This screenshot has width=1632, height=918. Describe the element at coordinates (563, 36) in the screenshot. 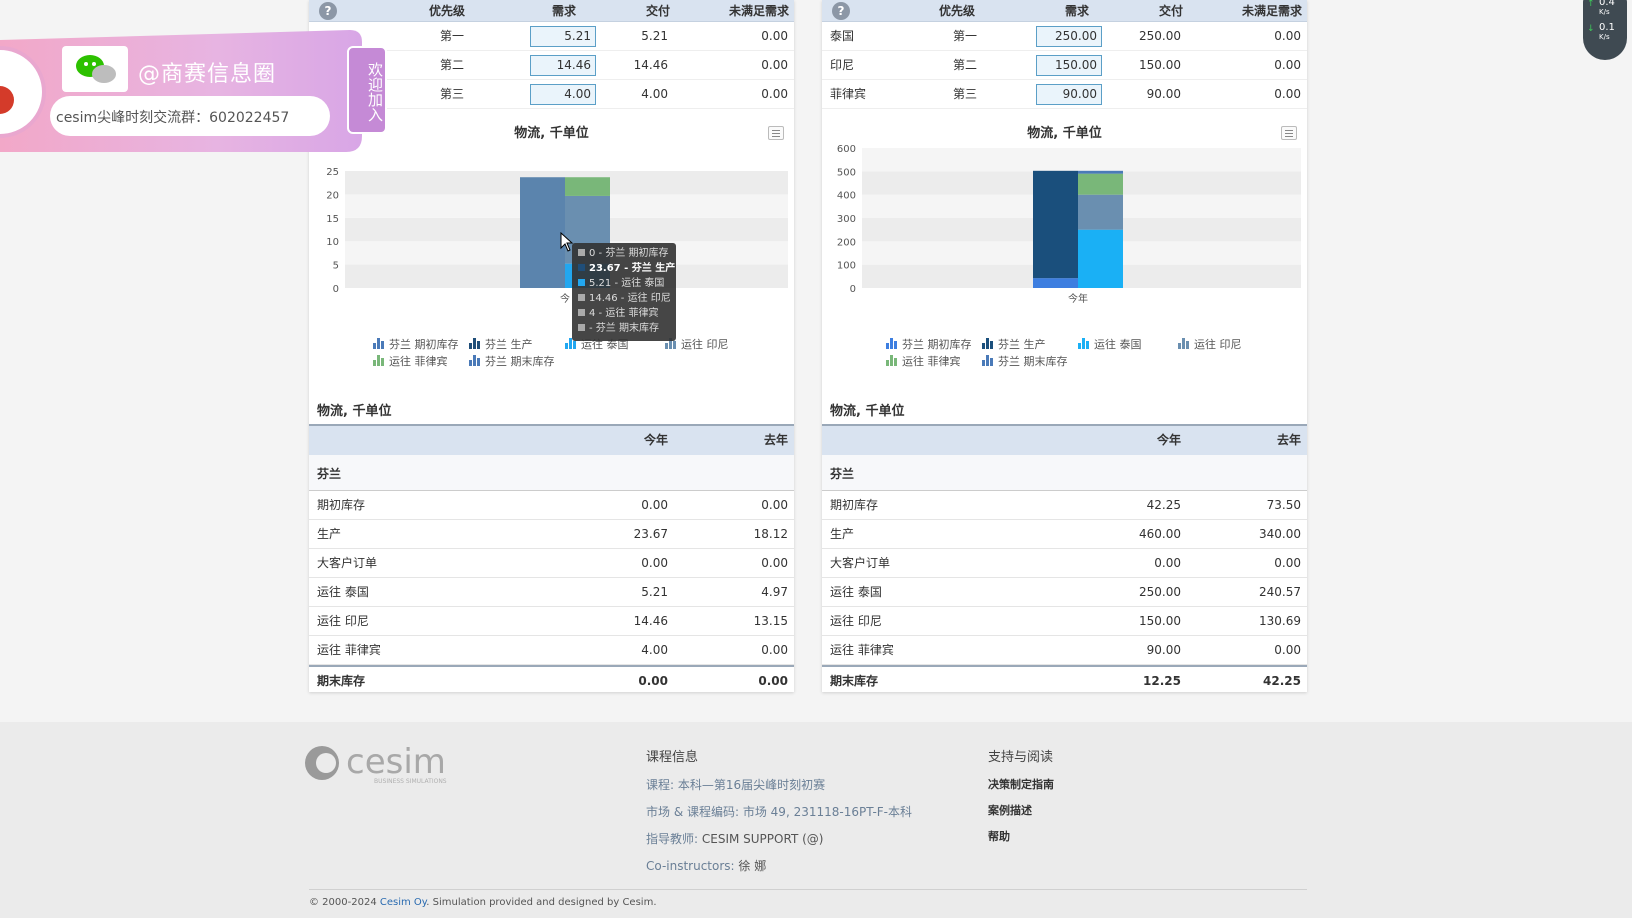

I see `demand-input: 5.21` at that location.